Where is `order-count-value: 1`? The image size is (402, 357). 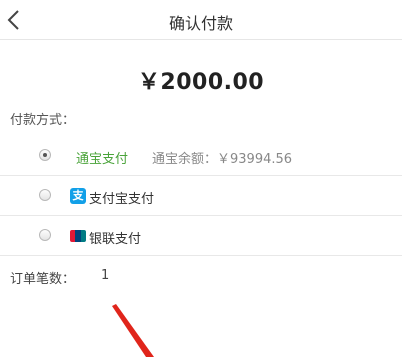 order-count-value: 1 is located at coordinates (105, 275).